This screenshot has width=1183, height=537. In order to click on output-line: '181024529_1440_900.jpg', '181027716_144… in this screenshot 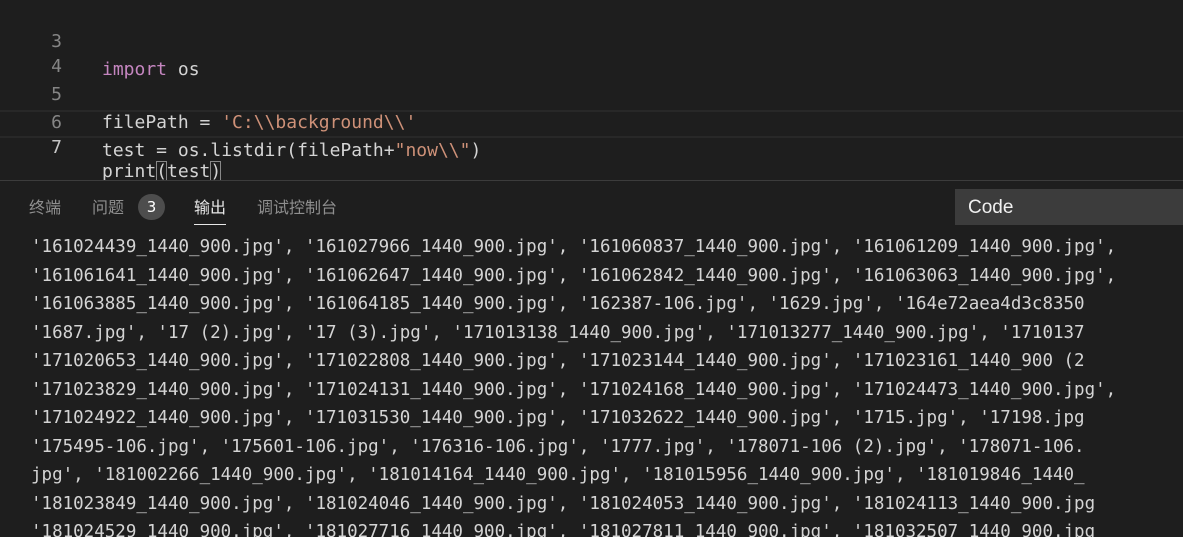, I will do `click(563, 529)`.